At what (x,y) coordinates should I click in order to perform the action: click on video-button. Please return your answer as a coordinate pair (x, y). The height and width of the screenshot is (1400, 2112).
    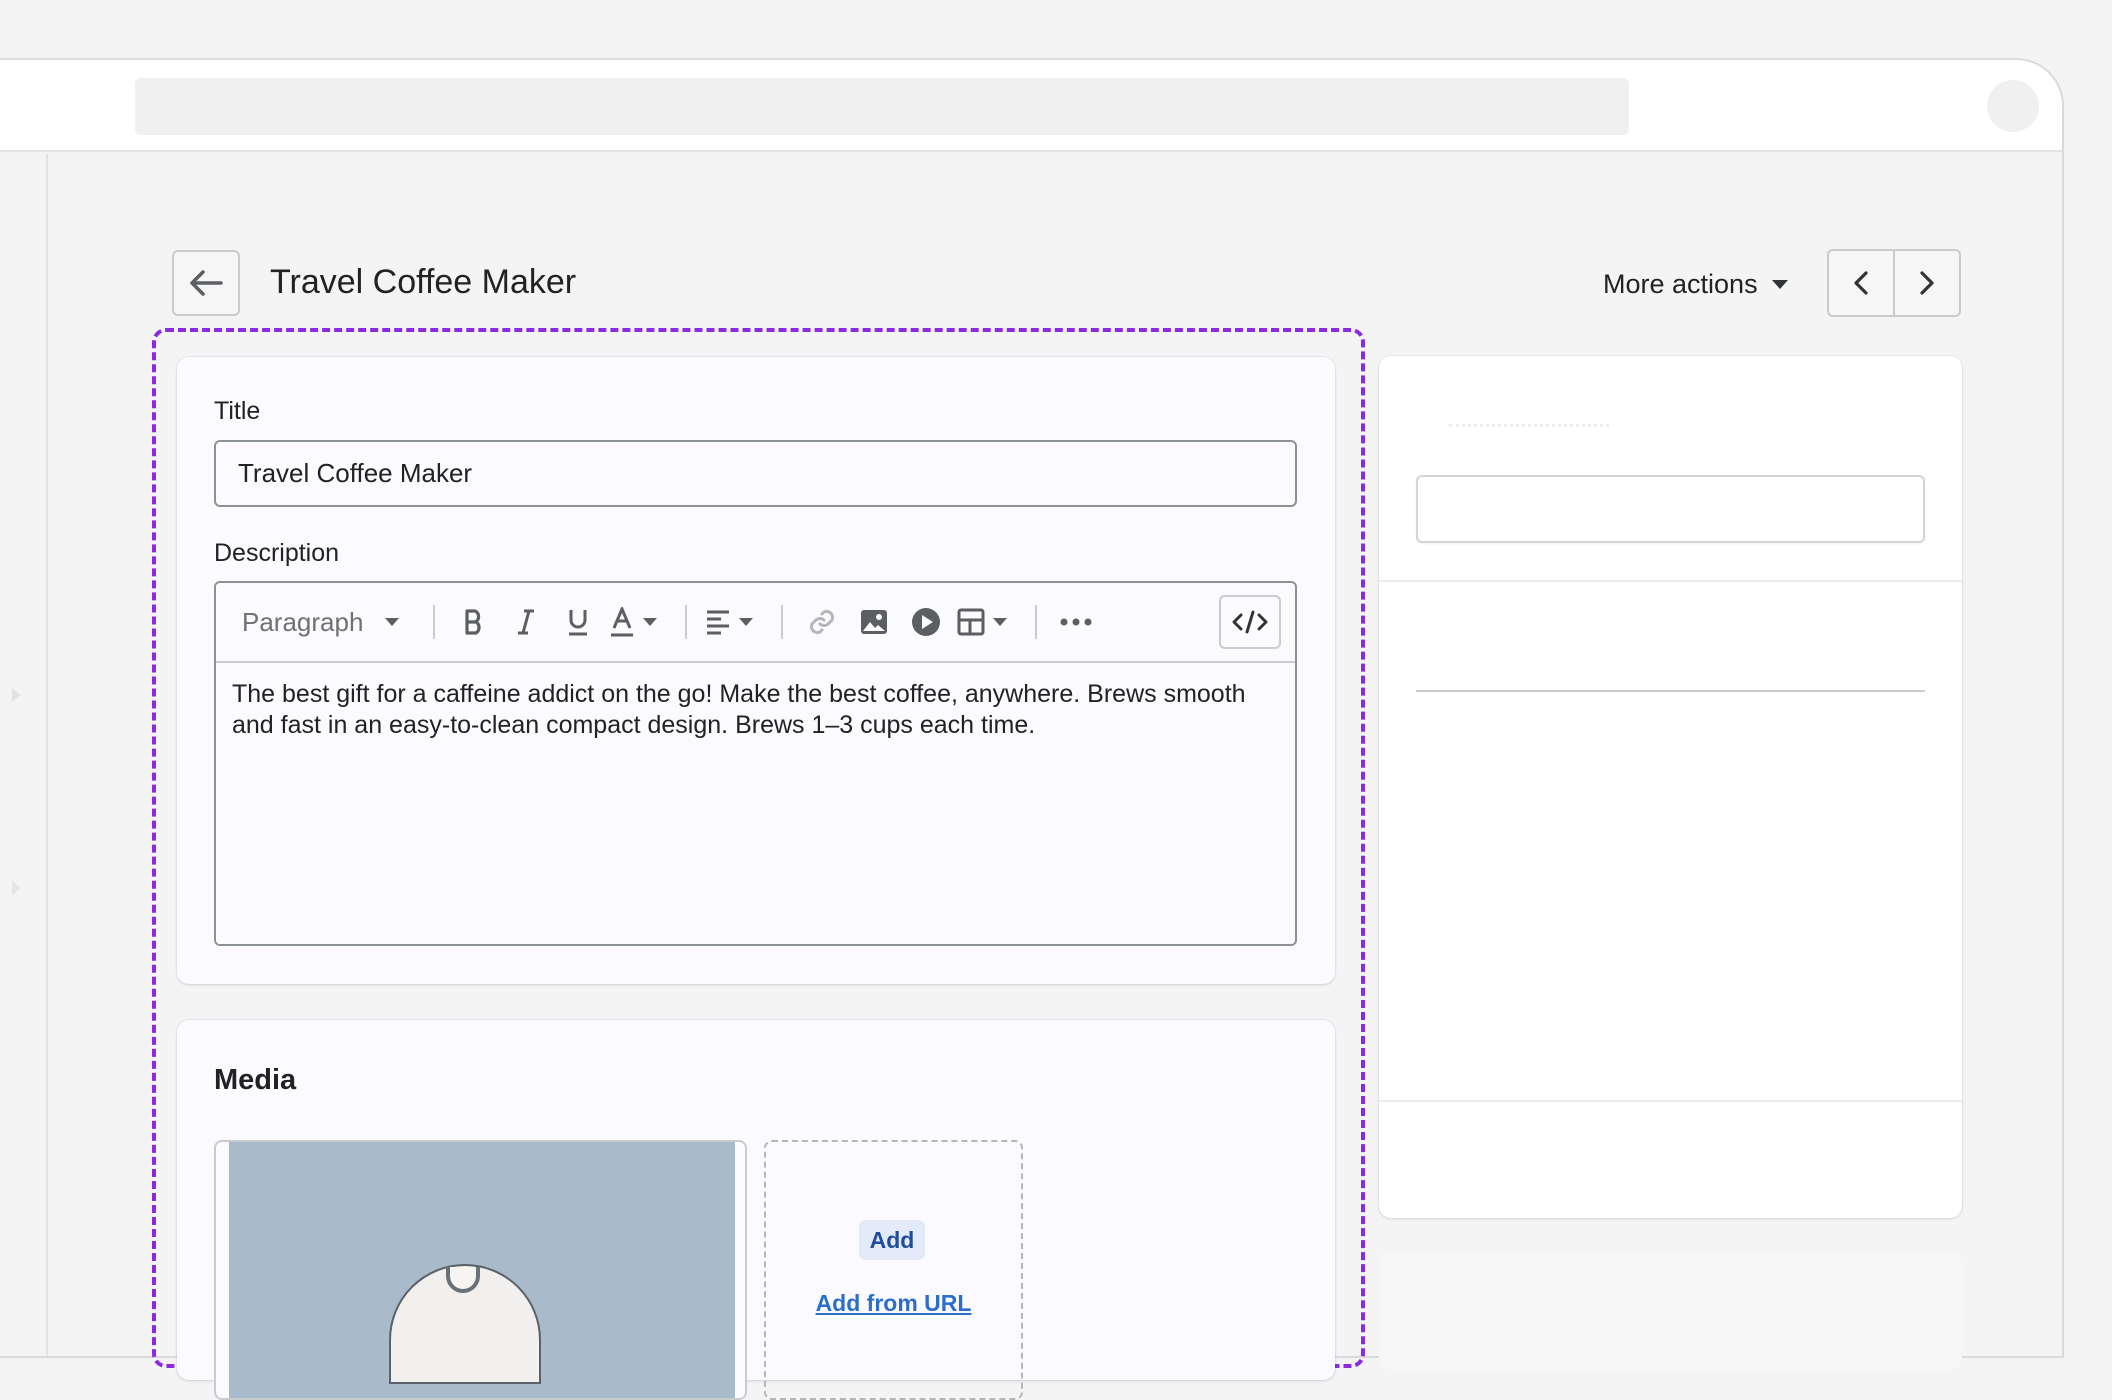
    Looking at the image, I should click on (926, 622).